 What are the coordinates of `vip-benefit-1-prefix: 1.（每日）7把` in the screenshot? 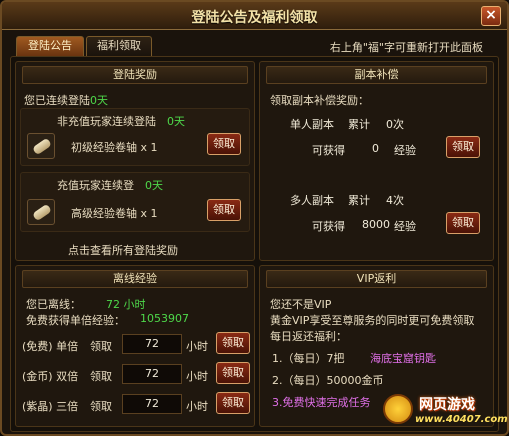 It's located at (308, 358).